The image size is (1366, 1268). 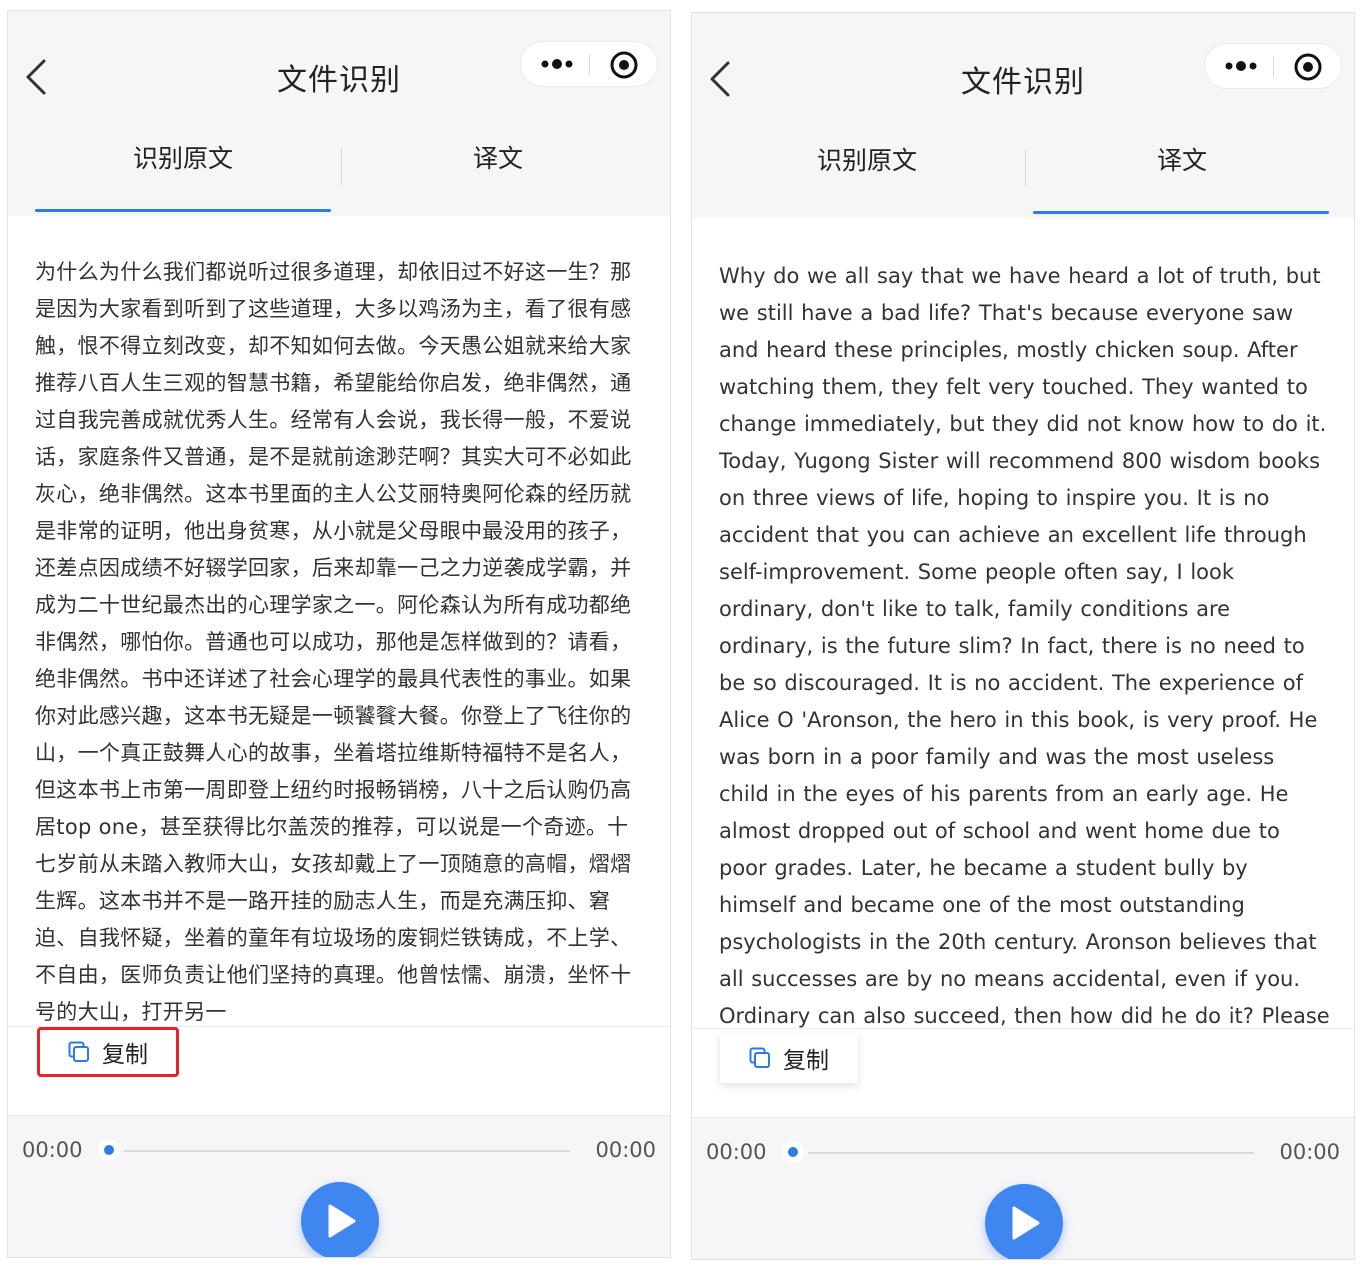 What do you see at coordinates (1023, 1028) in the screenshot?
I see `divider` at bounding box center [1023, 1028].